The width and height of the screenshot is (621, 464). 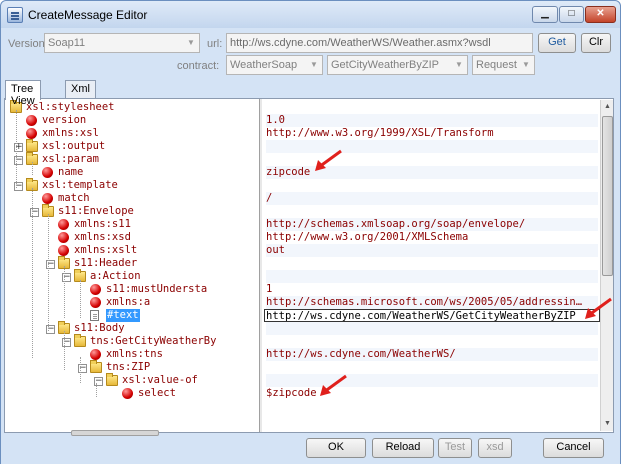 I want to click on tree-row: − tns:ZIP, so click(x=132, y=367).